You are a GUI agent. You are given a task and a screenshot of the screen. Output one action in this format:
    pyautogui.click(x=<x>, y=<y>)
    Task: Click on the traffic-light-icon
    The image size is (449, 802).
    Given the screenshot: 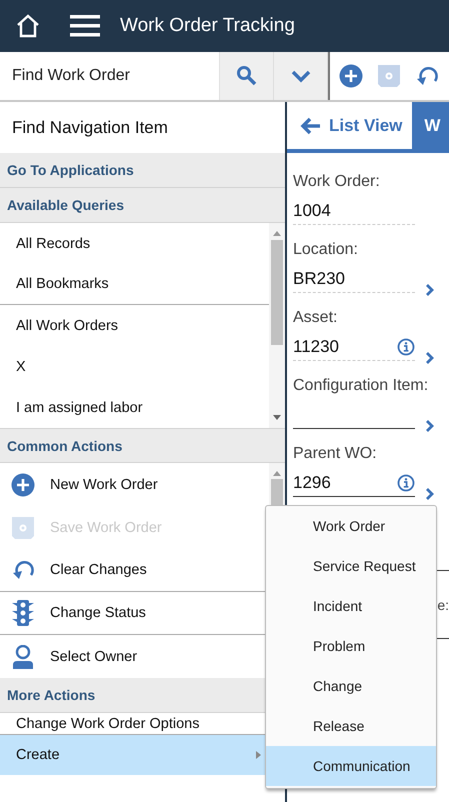 What is the action you would take?
    pyautogui.click(x=23, y=613)
    